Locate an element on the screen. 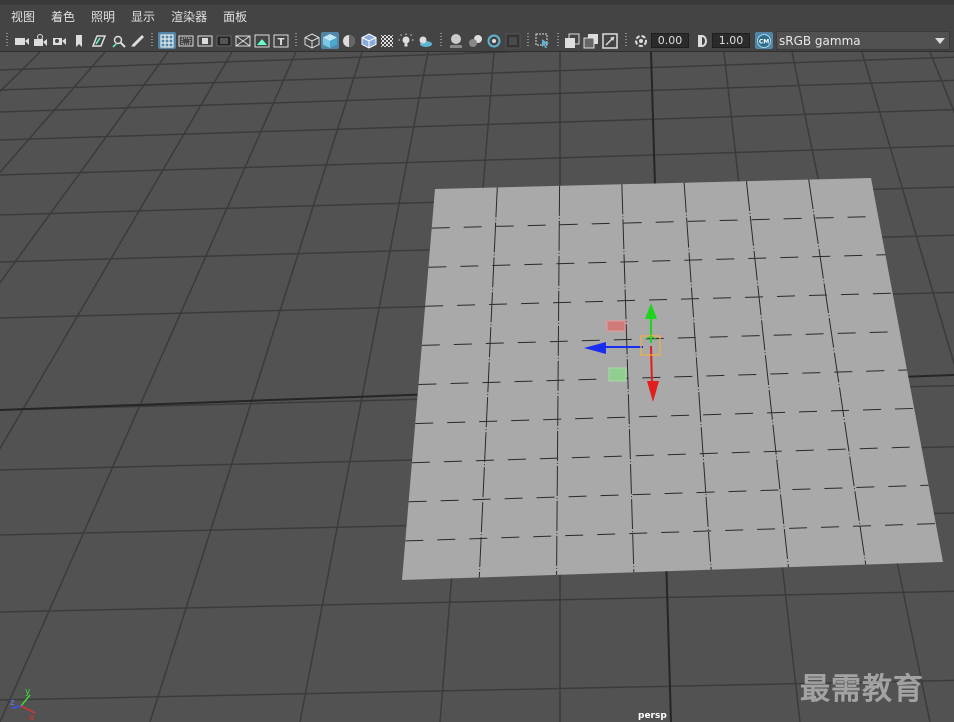  backface-culling-icon is located at coordinates (610, 40).